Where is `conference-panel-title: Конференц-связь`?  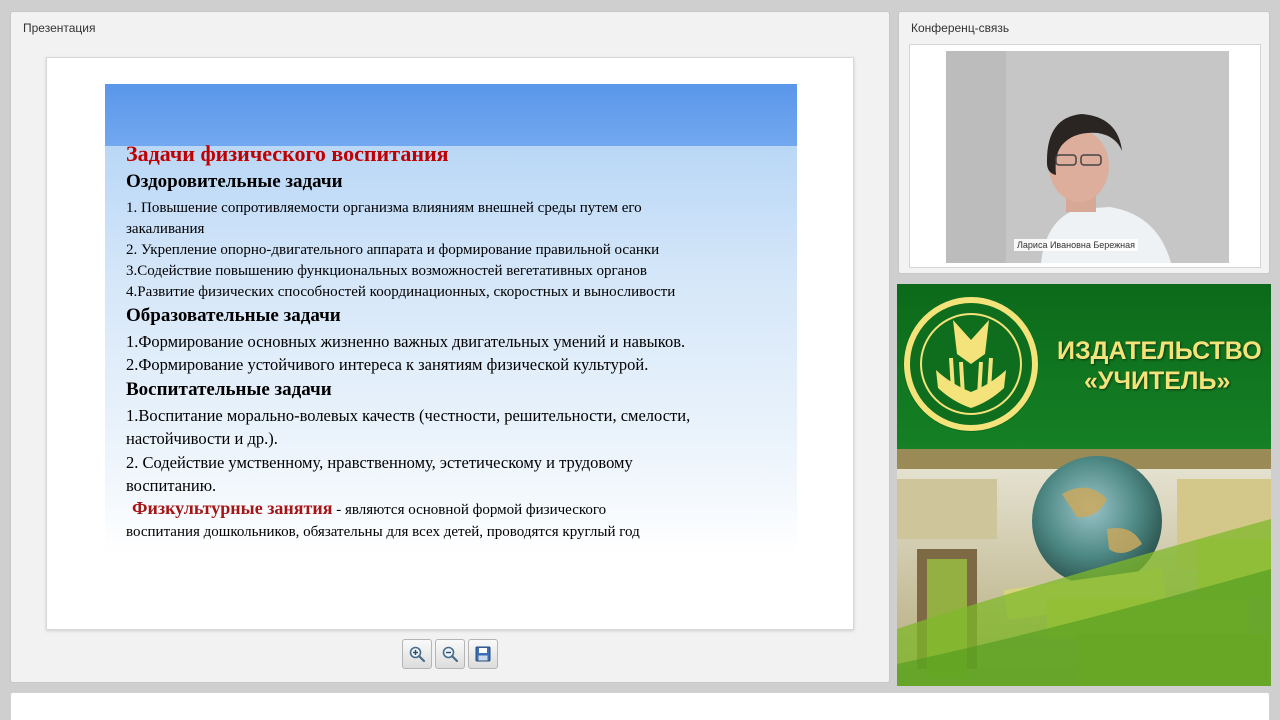
conference-panel-title: Конференц-связь is located at coordinates (960, 28).